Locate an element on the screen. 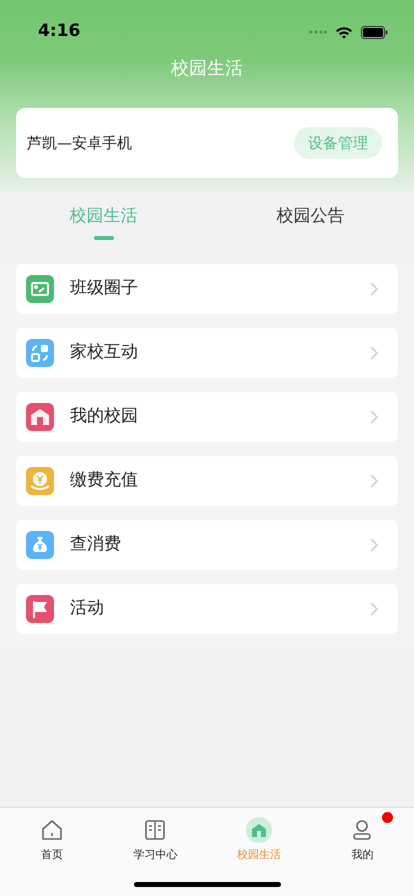 This screenshot has width=414, height=896. page-title: 校园生活 is located at coordinates (207, 69).